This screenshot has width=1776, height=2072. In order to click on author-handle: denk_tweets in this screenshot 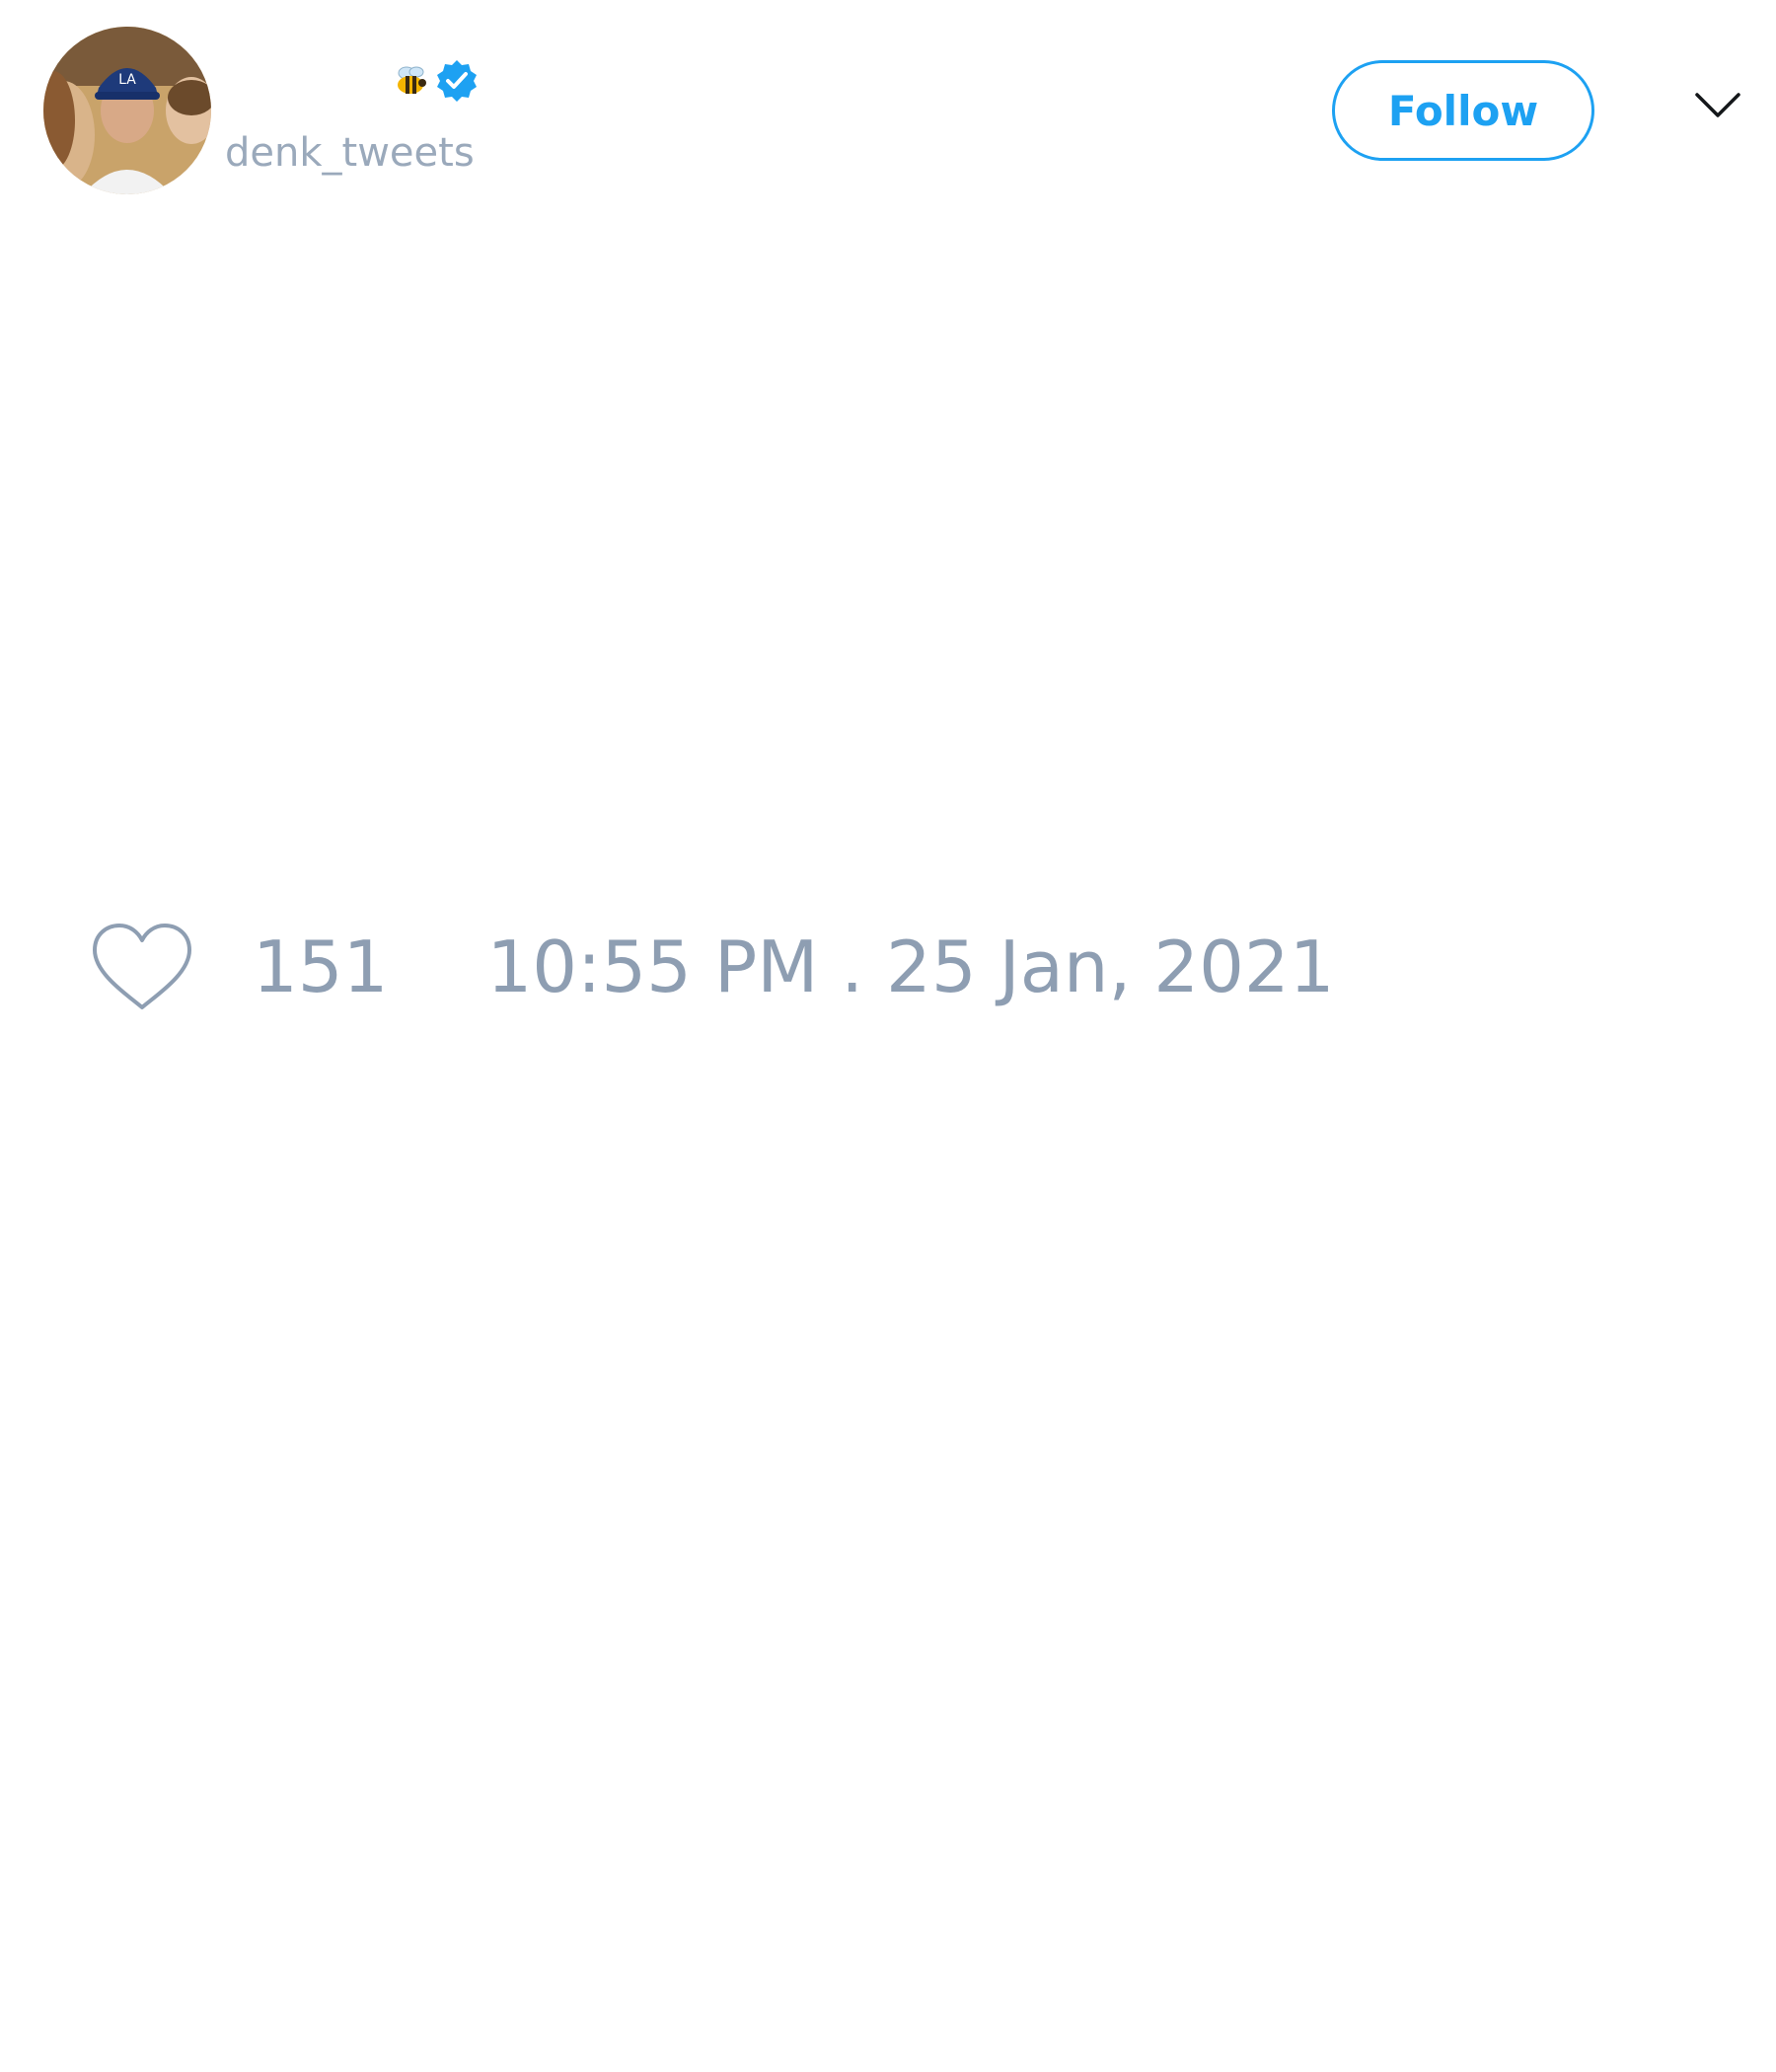, I will do `click(350, 153)`.